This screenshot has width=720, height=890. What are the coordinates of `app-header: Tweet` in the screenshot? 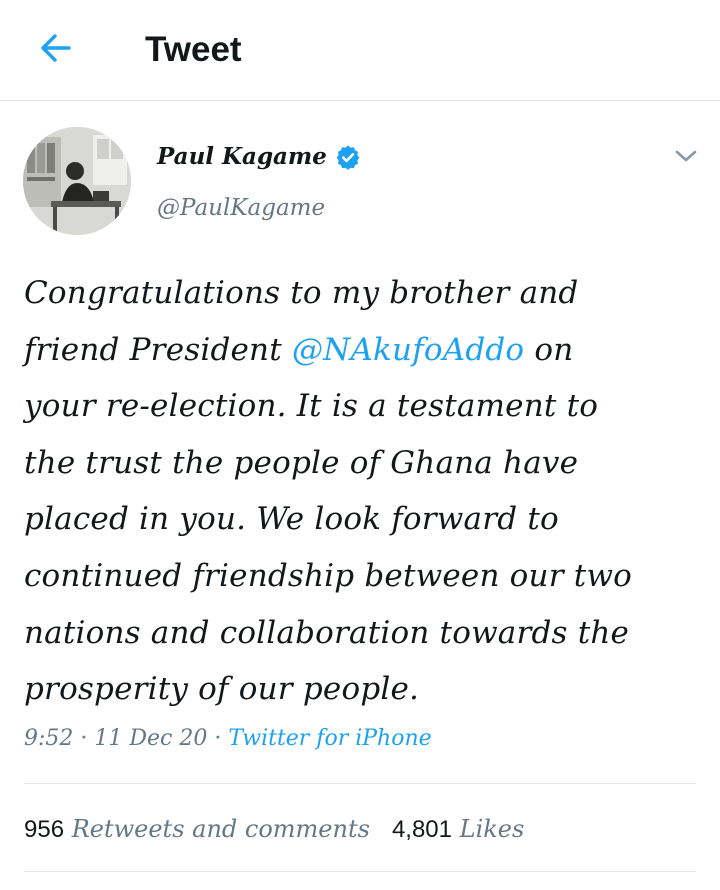 It's located at (360, 50).